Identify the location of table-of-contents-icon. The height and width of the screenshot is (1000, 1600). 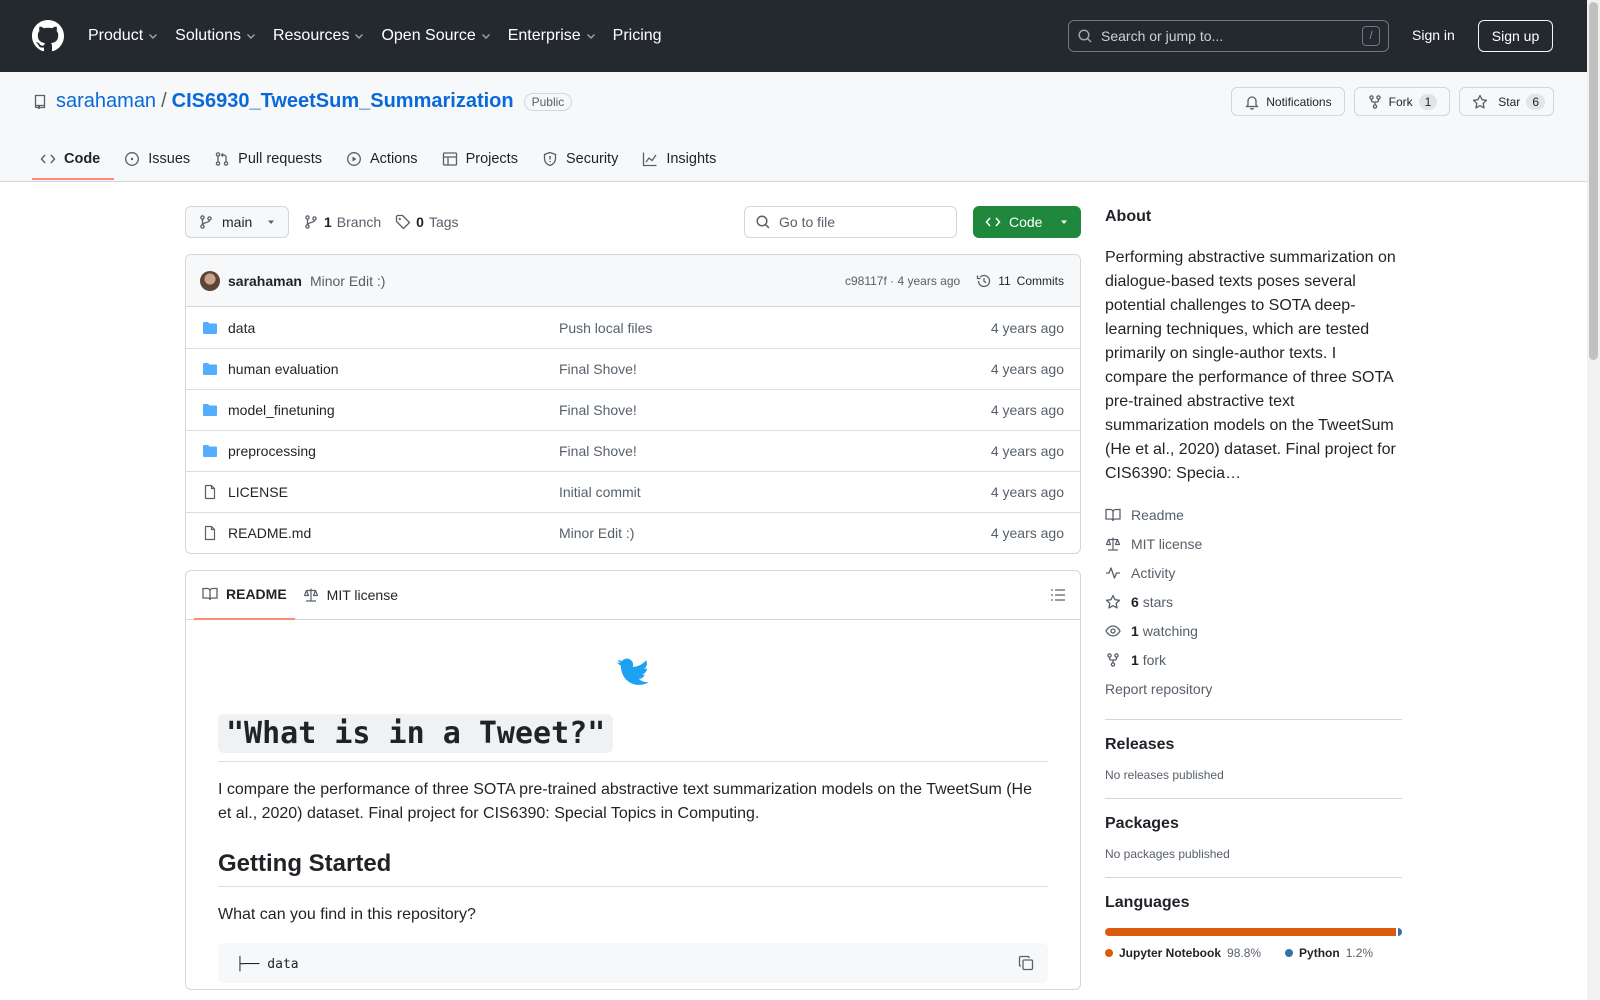
(1058, 595).